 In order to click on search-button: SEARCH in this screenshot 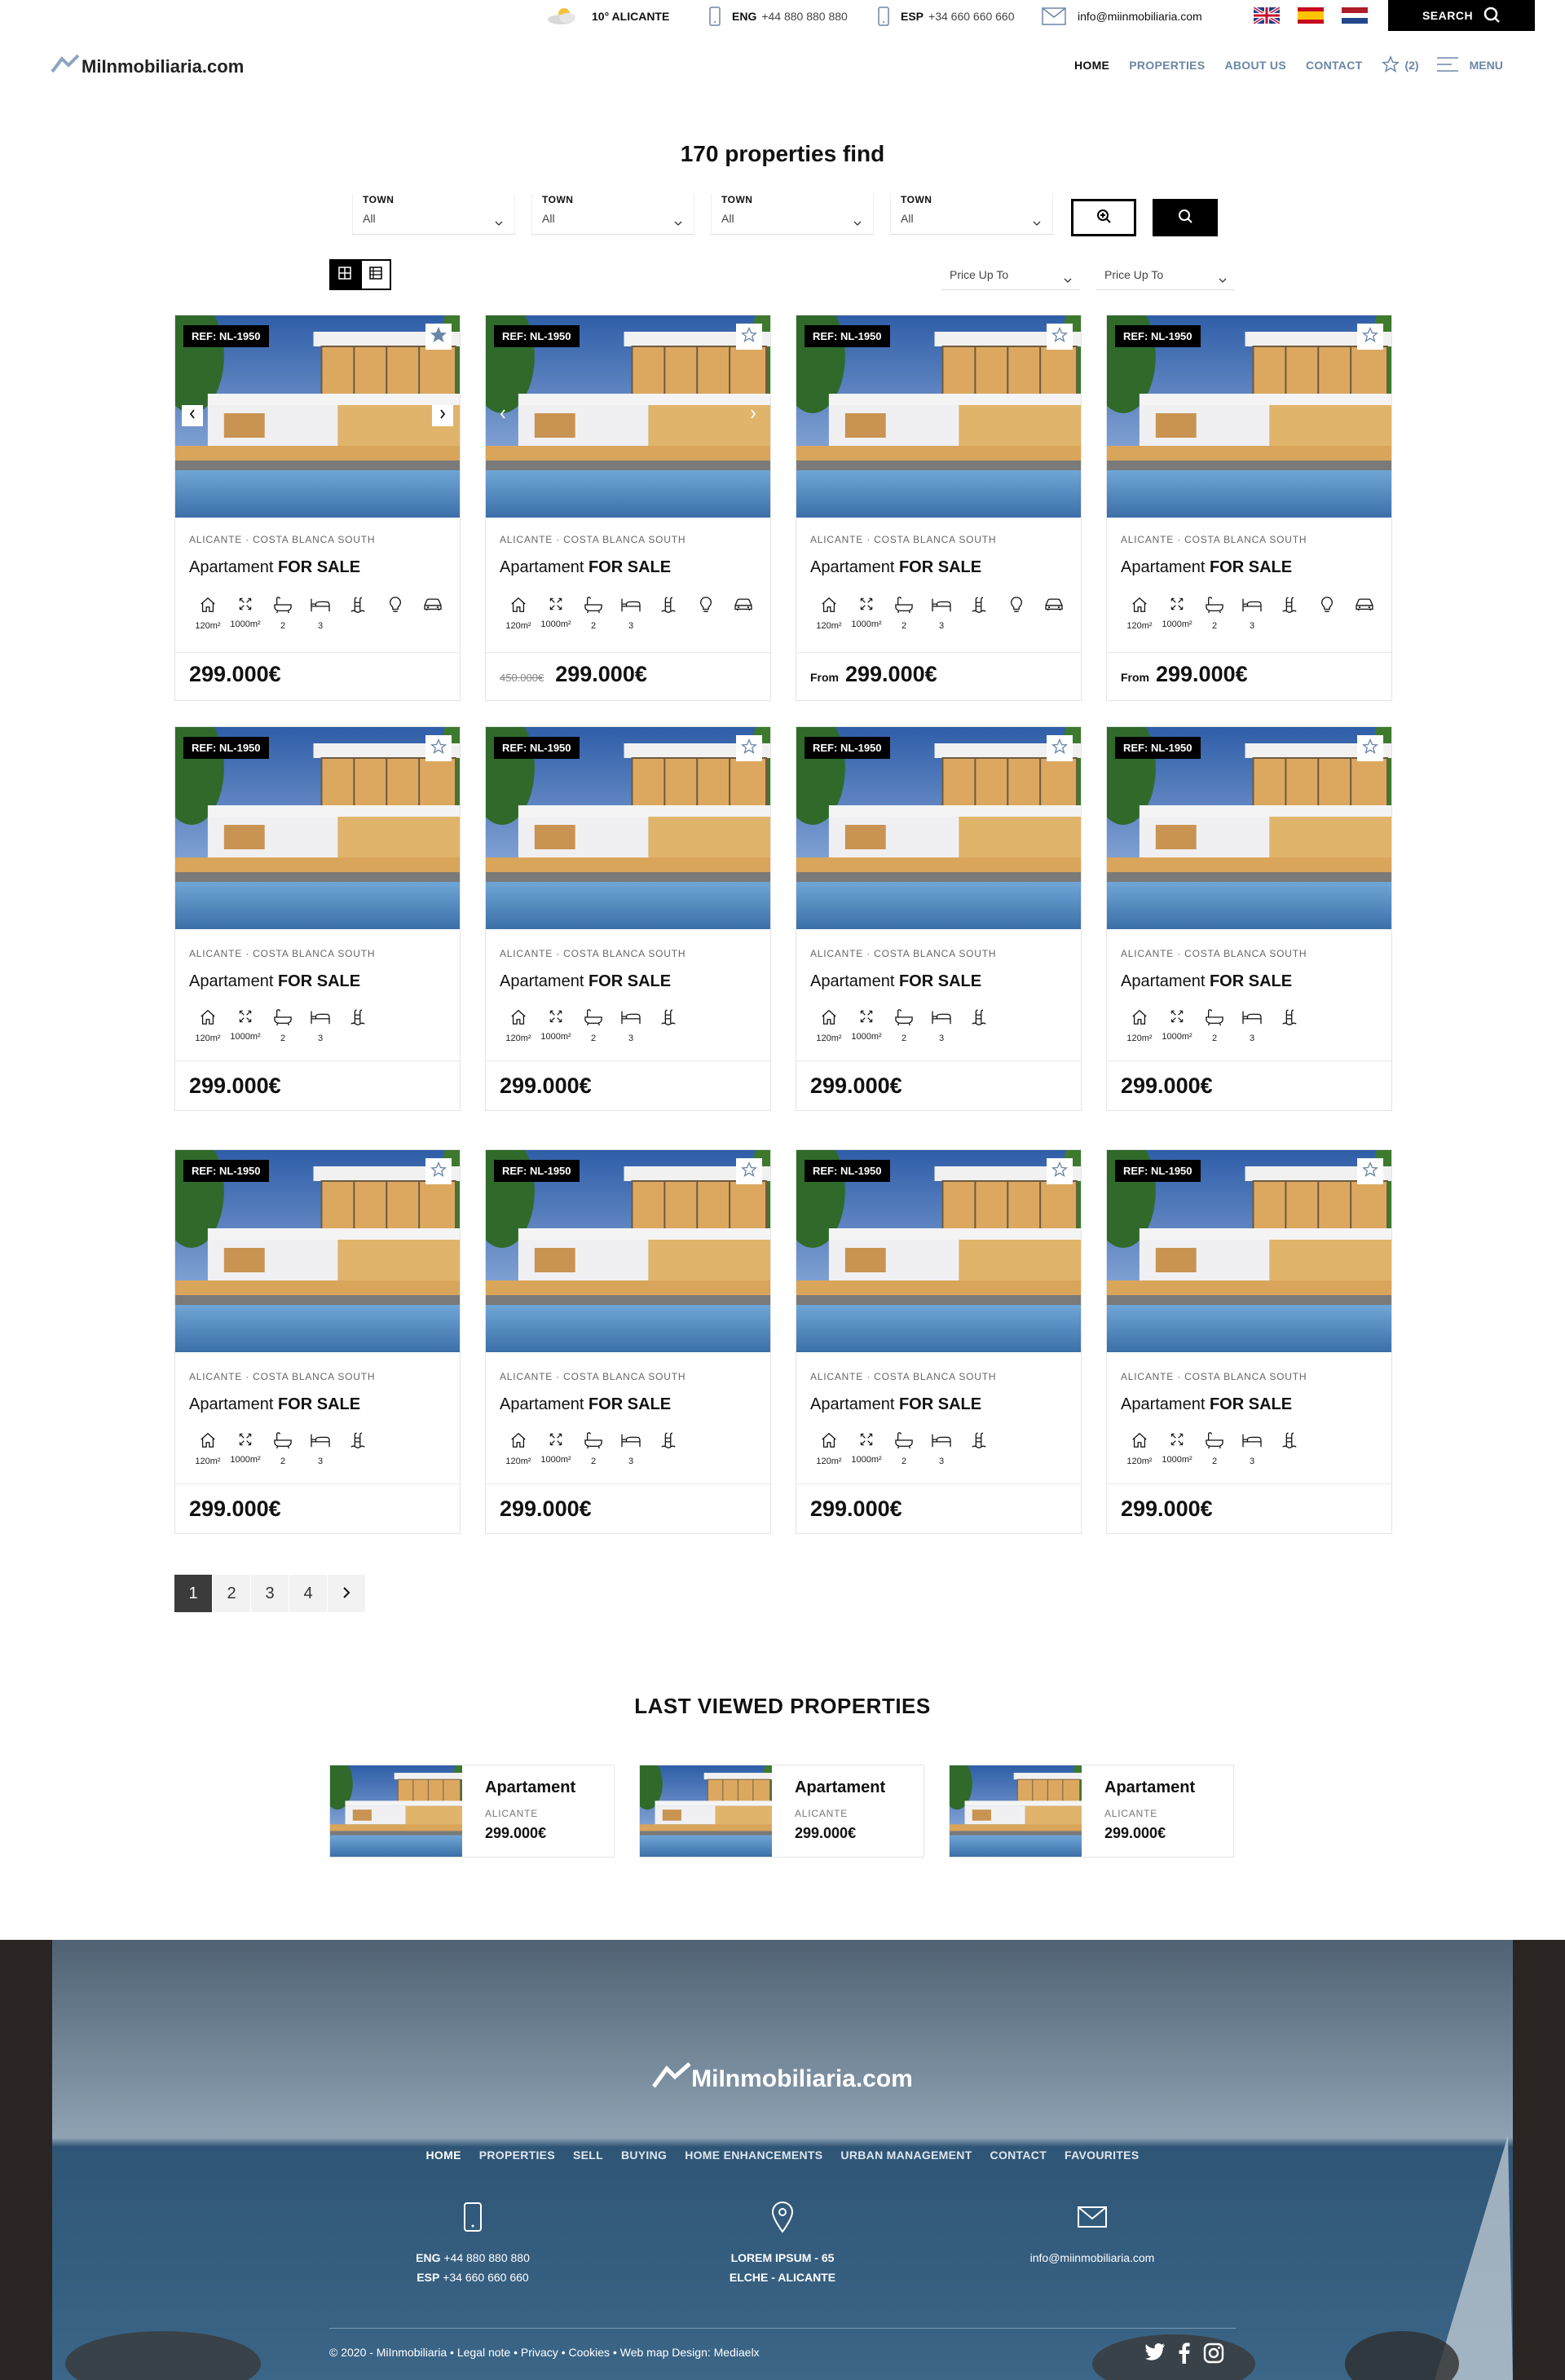, I will do `click(1461, 15)`.